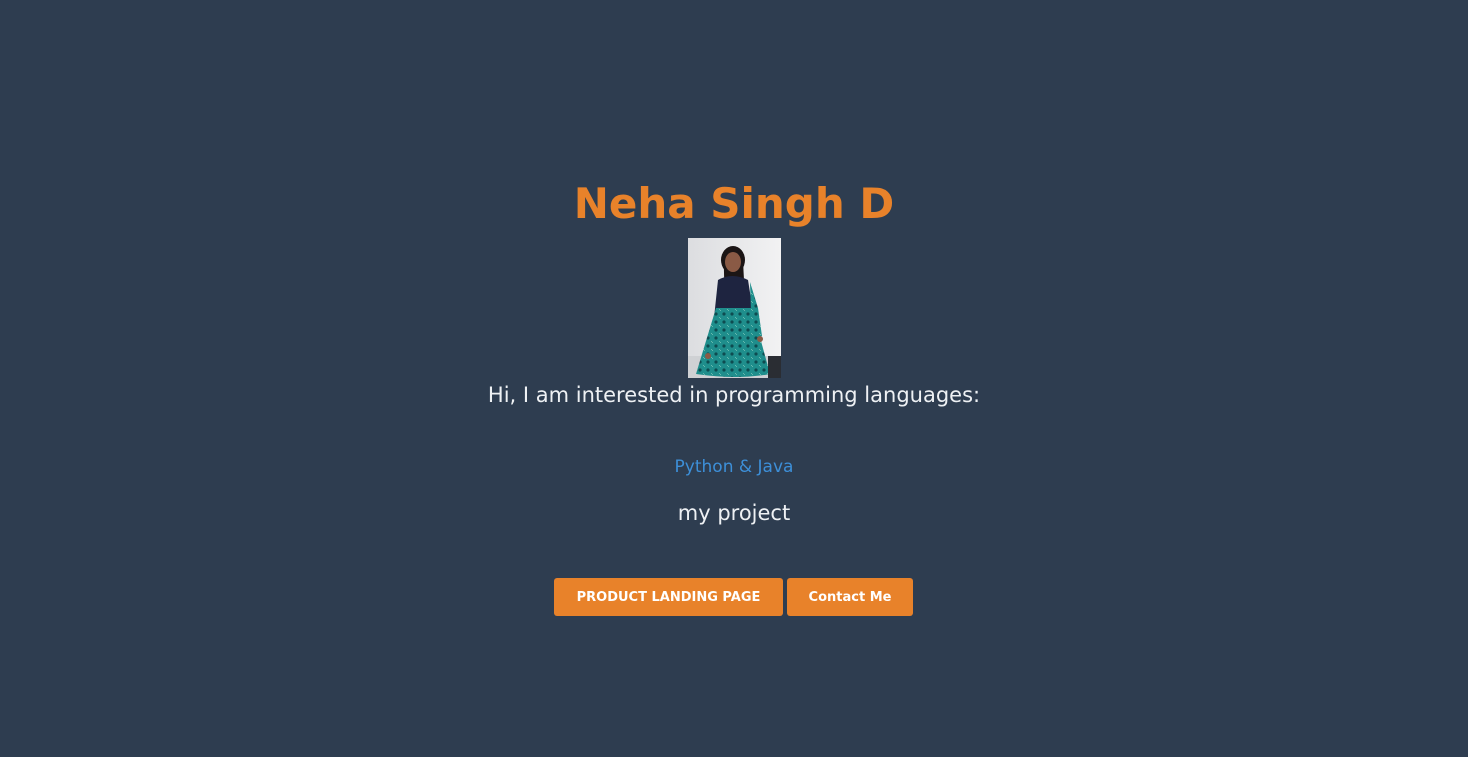 This screenshot has width=1468, height=757. Describe the element at coordinates (850, 597) in the screenshot. I see `contact-me-button: Contact Me` at that location.